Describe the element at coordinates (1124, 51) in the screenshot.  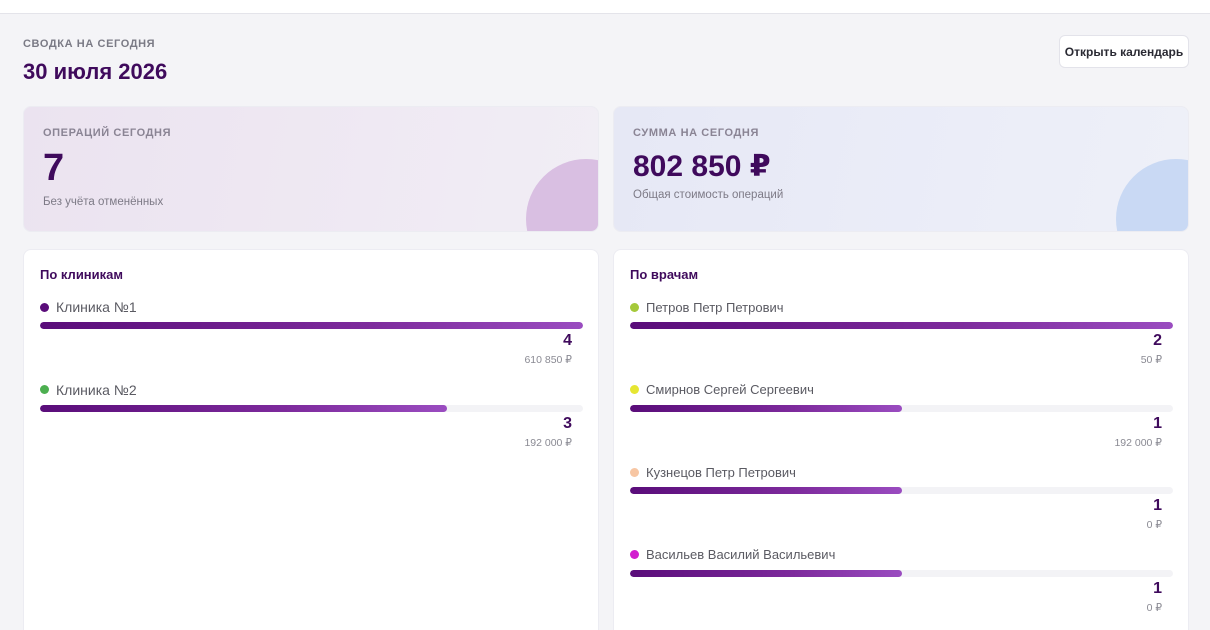
I see `open-calendar-button: Открыть календарь` at that location.